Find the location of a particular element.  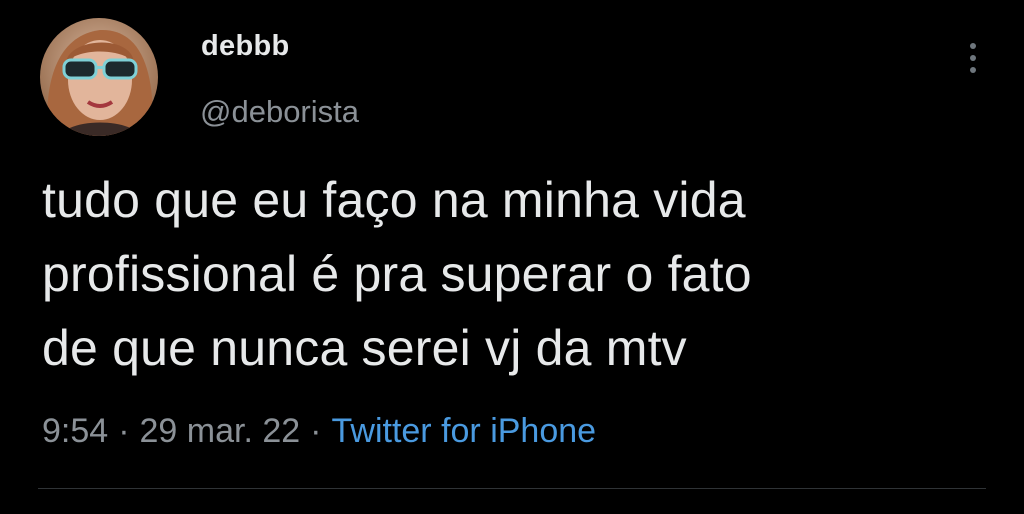

tweet-time: 9:54 is located at coordinates (75, 431).